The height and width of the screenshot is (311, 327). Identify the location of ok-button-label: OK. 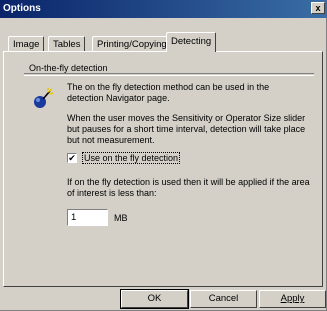
(154, 298).